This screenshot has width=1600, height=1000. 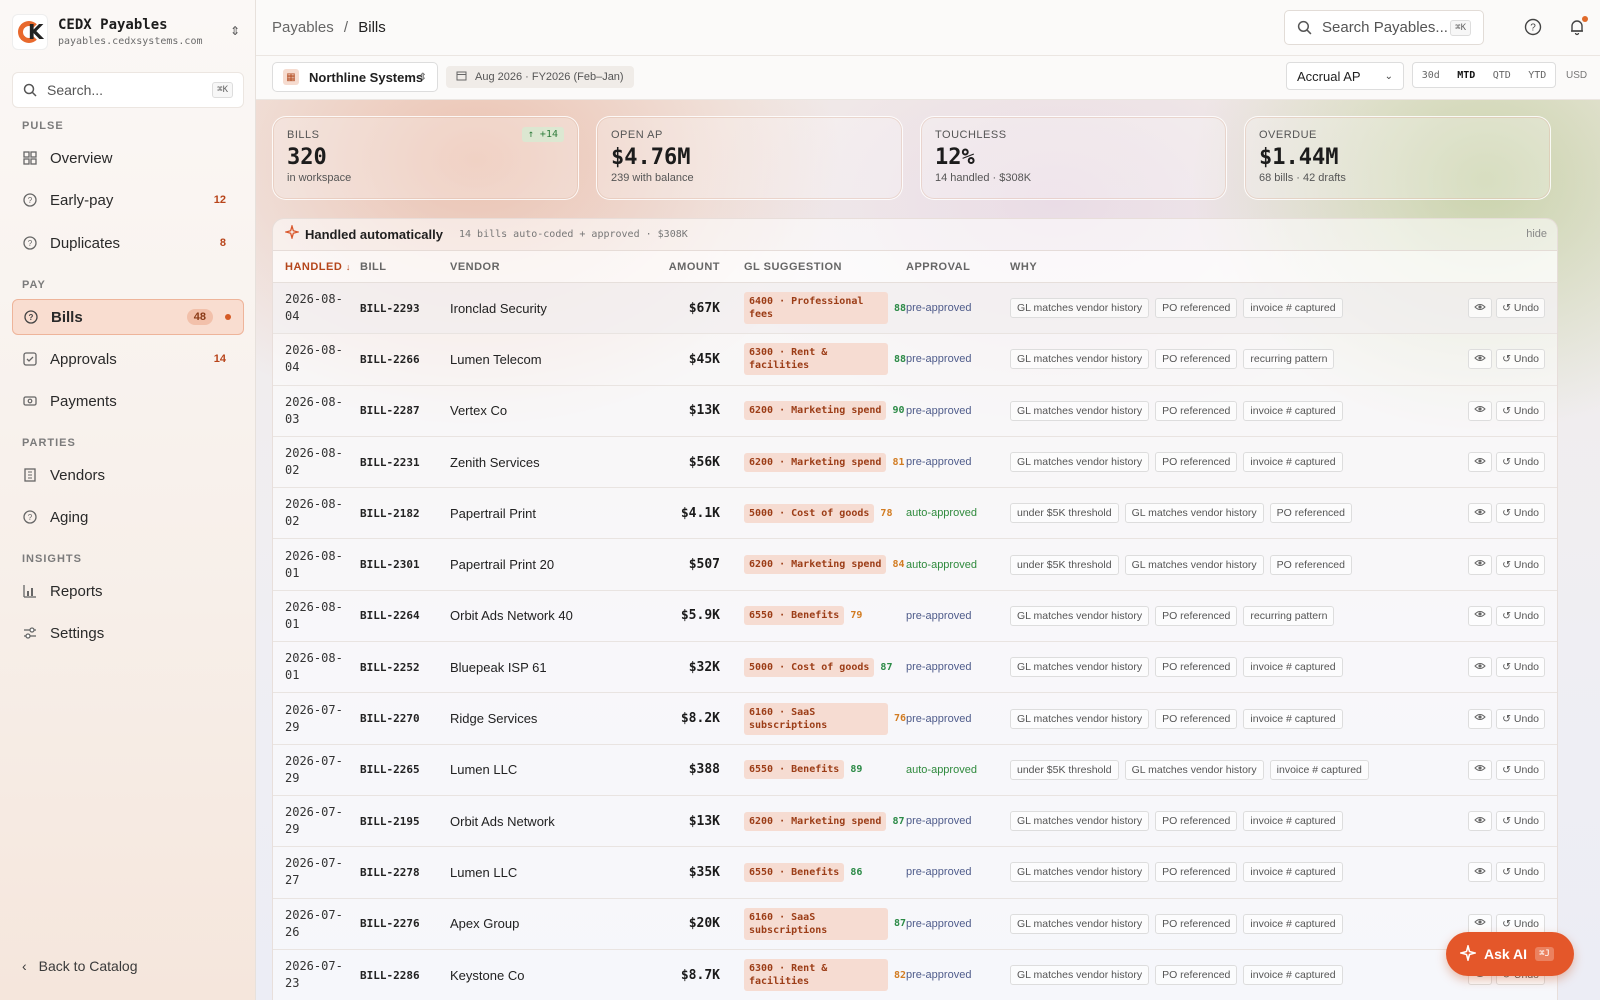 I want to click on gl-suggestion: 6200 · Marketing spend 87, so click(x=813, y=821).